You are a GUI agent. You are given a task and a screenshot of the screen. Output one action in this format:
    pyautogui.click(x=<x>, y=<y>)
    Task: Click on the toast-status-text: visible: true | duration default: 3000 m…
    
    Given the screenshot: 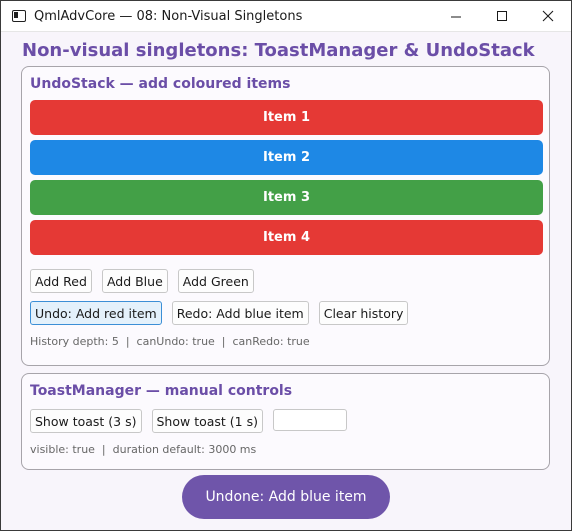 What is the action you would take?
    pyautogui.click(x=143, y=449)
    